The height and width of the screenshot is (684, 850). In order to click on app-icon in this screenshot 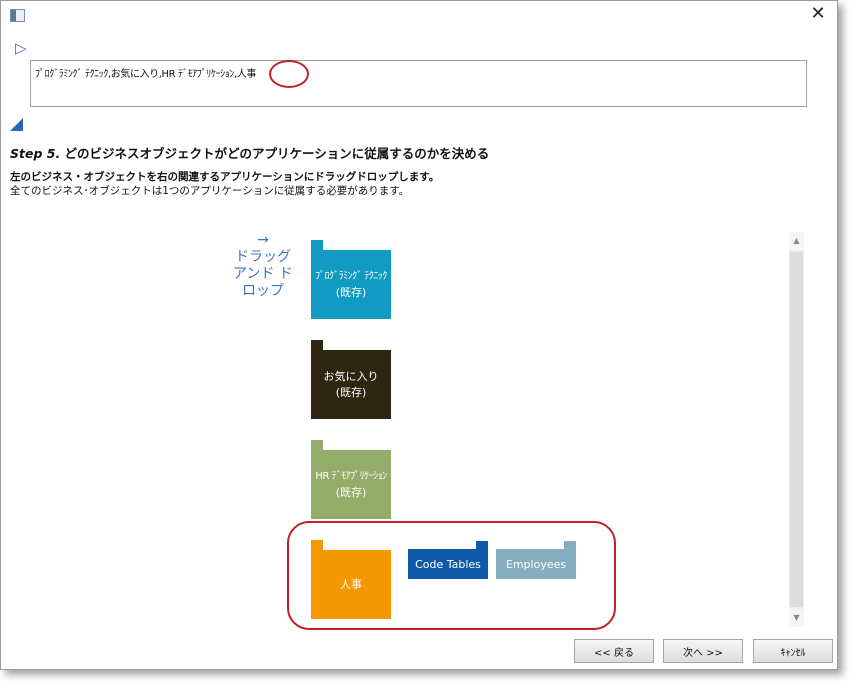, I will do `click(17, 15)`.